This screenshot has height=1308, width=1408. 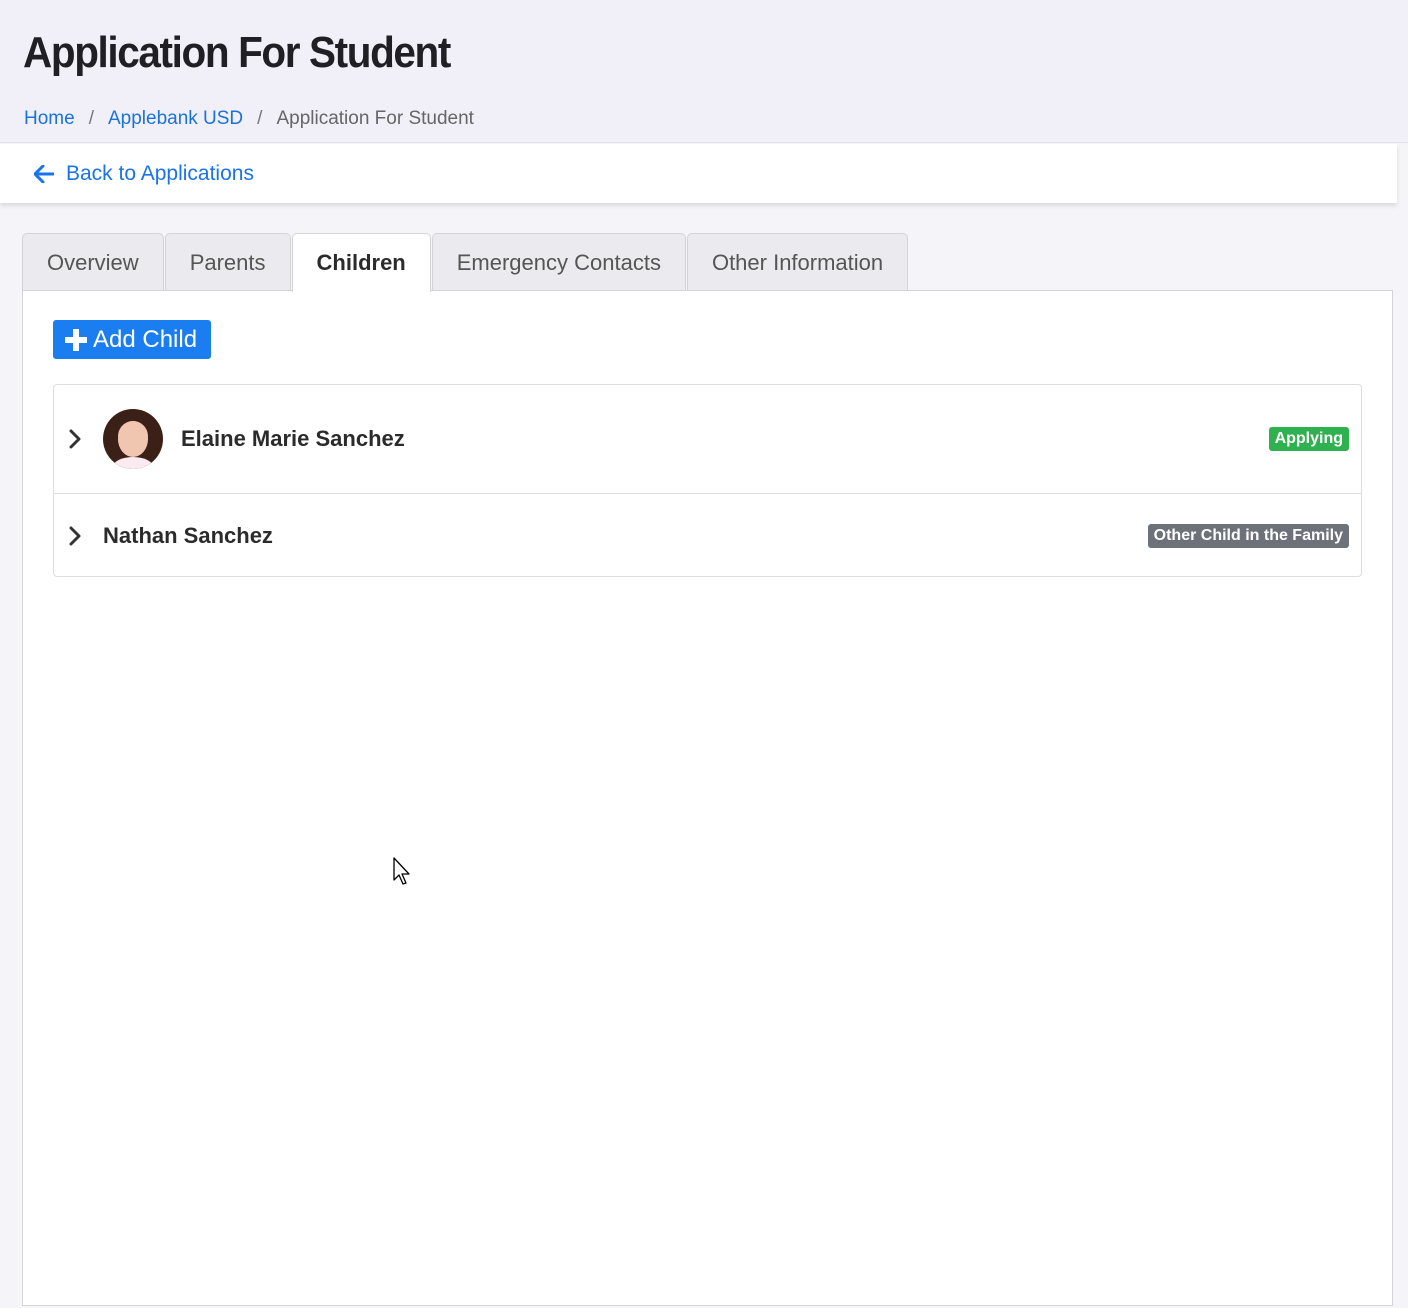 I want to click on back-to-applications-link: Back to Applications, so click(x=144, y=174).